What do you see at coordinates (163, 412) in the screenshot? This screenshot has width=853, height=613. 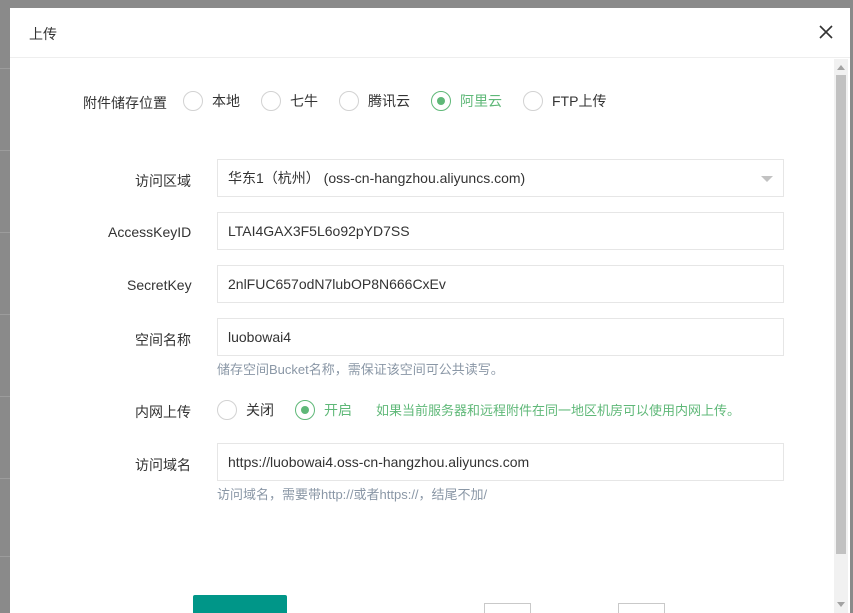 I see `intranet-upload-label: 内网上传` at bounding box center [163, 412].